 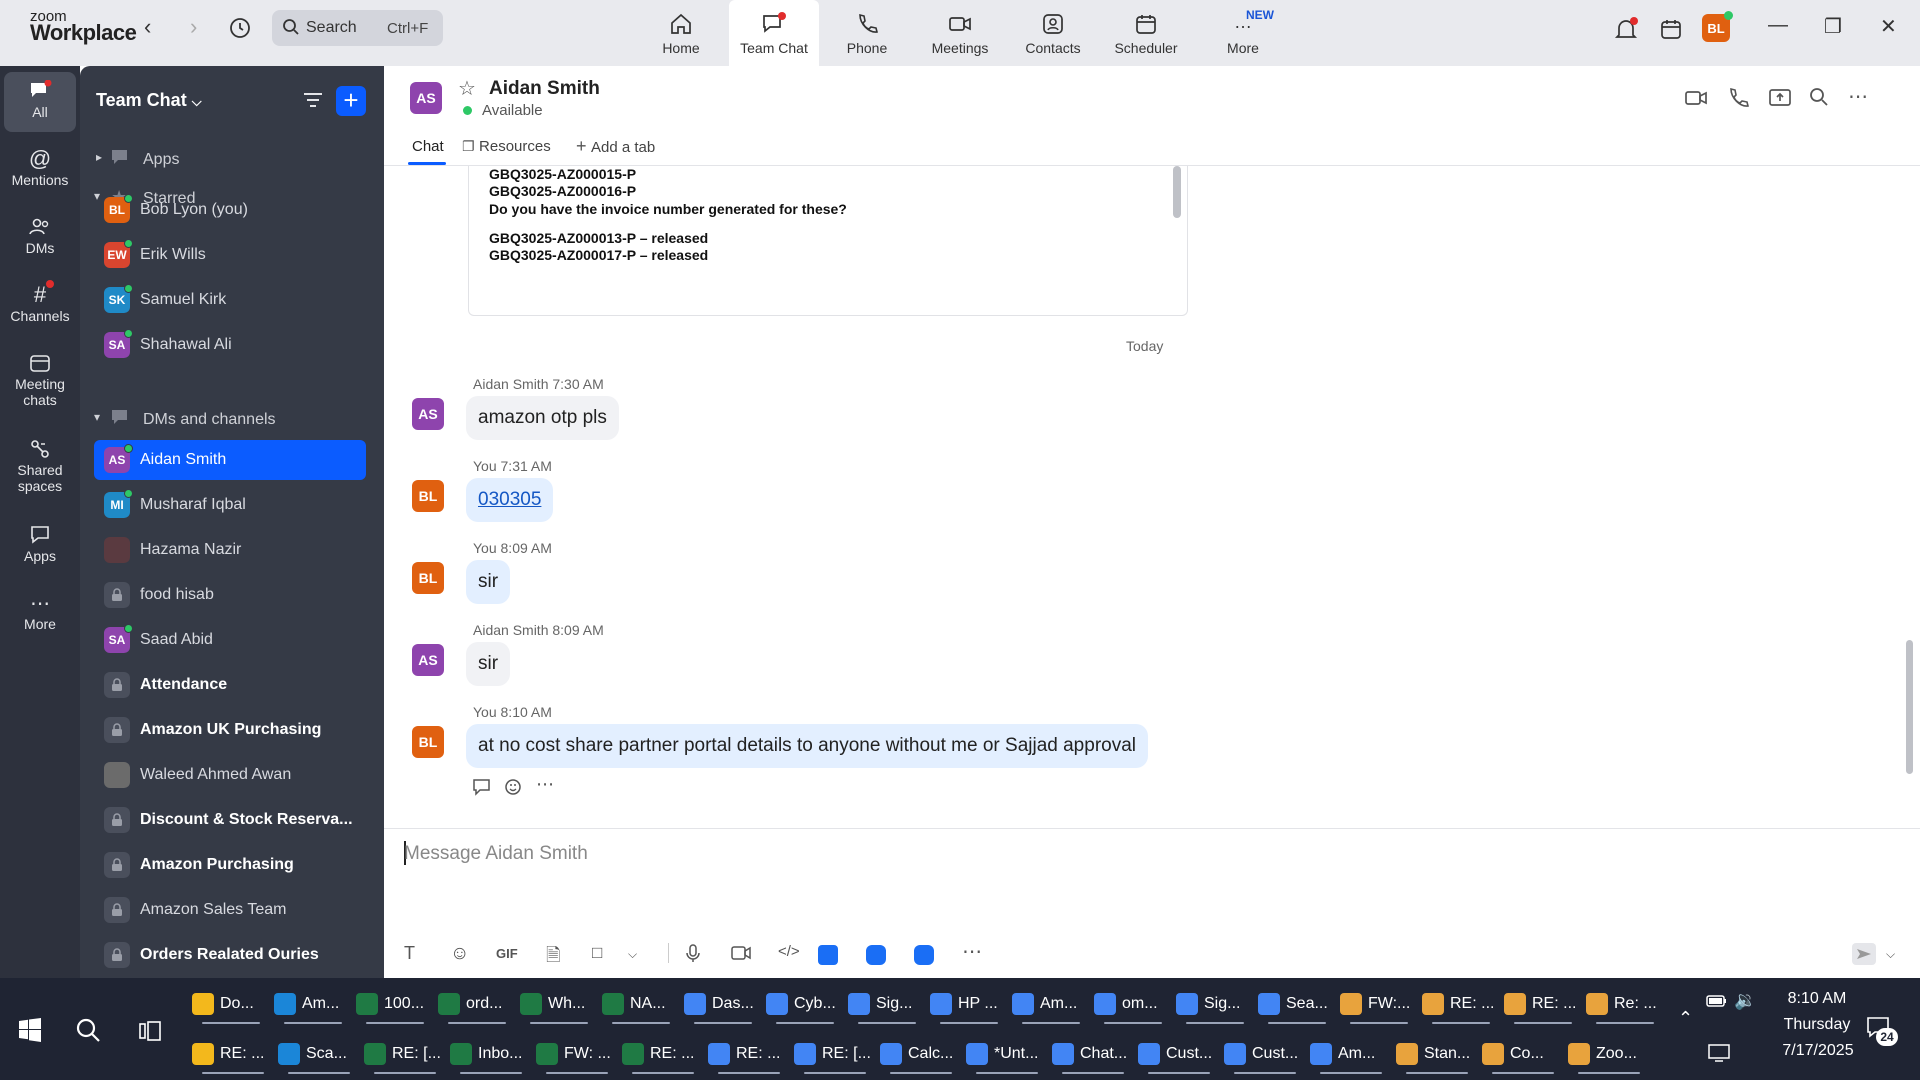 I want to click on history-icon, so click(x=240, y=30).